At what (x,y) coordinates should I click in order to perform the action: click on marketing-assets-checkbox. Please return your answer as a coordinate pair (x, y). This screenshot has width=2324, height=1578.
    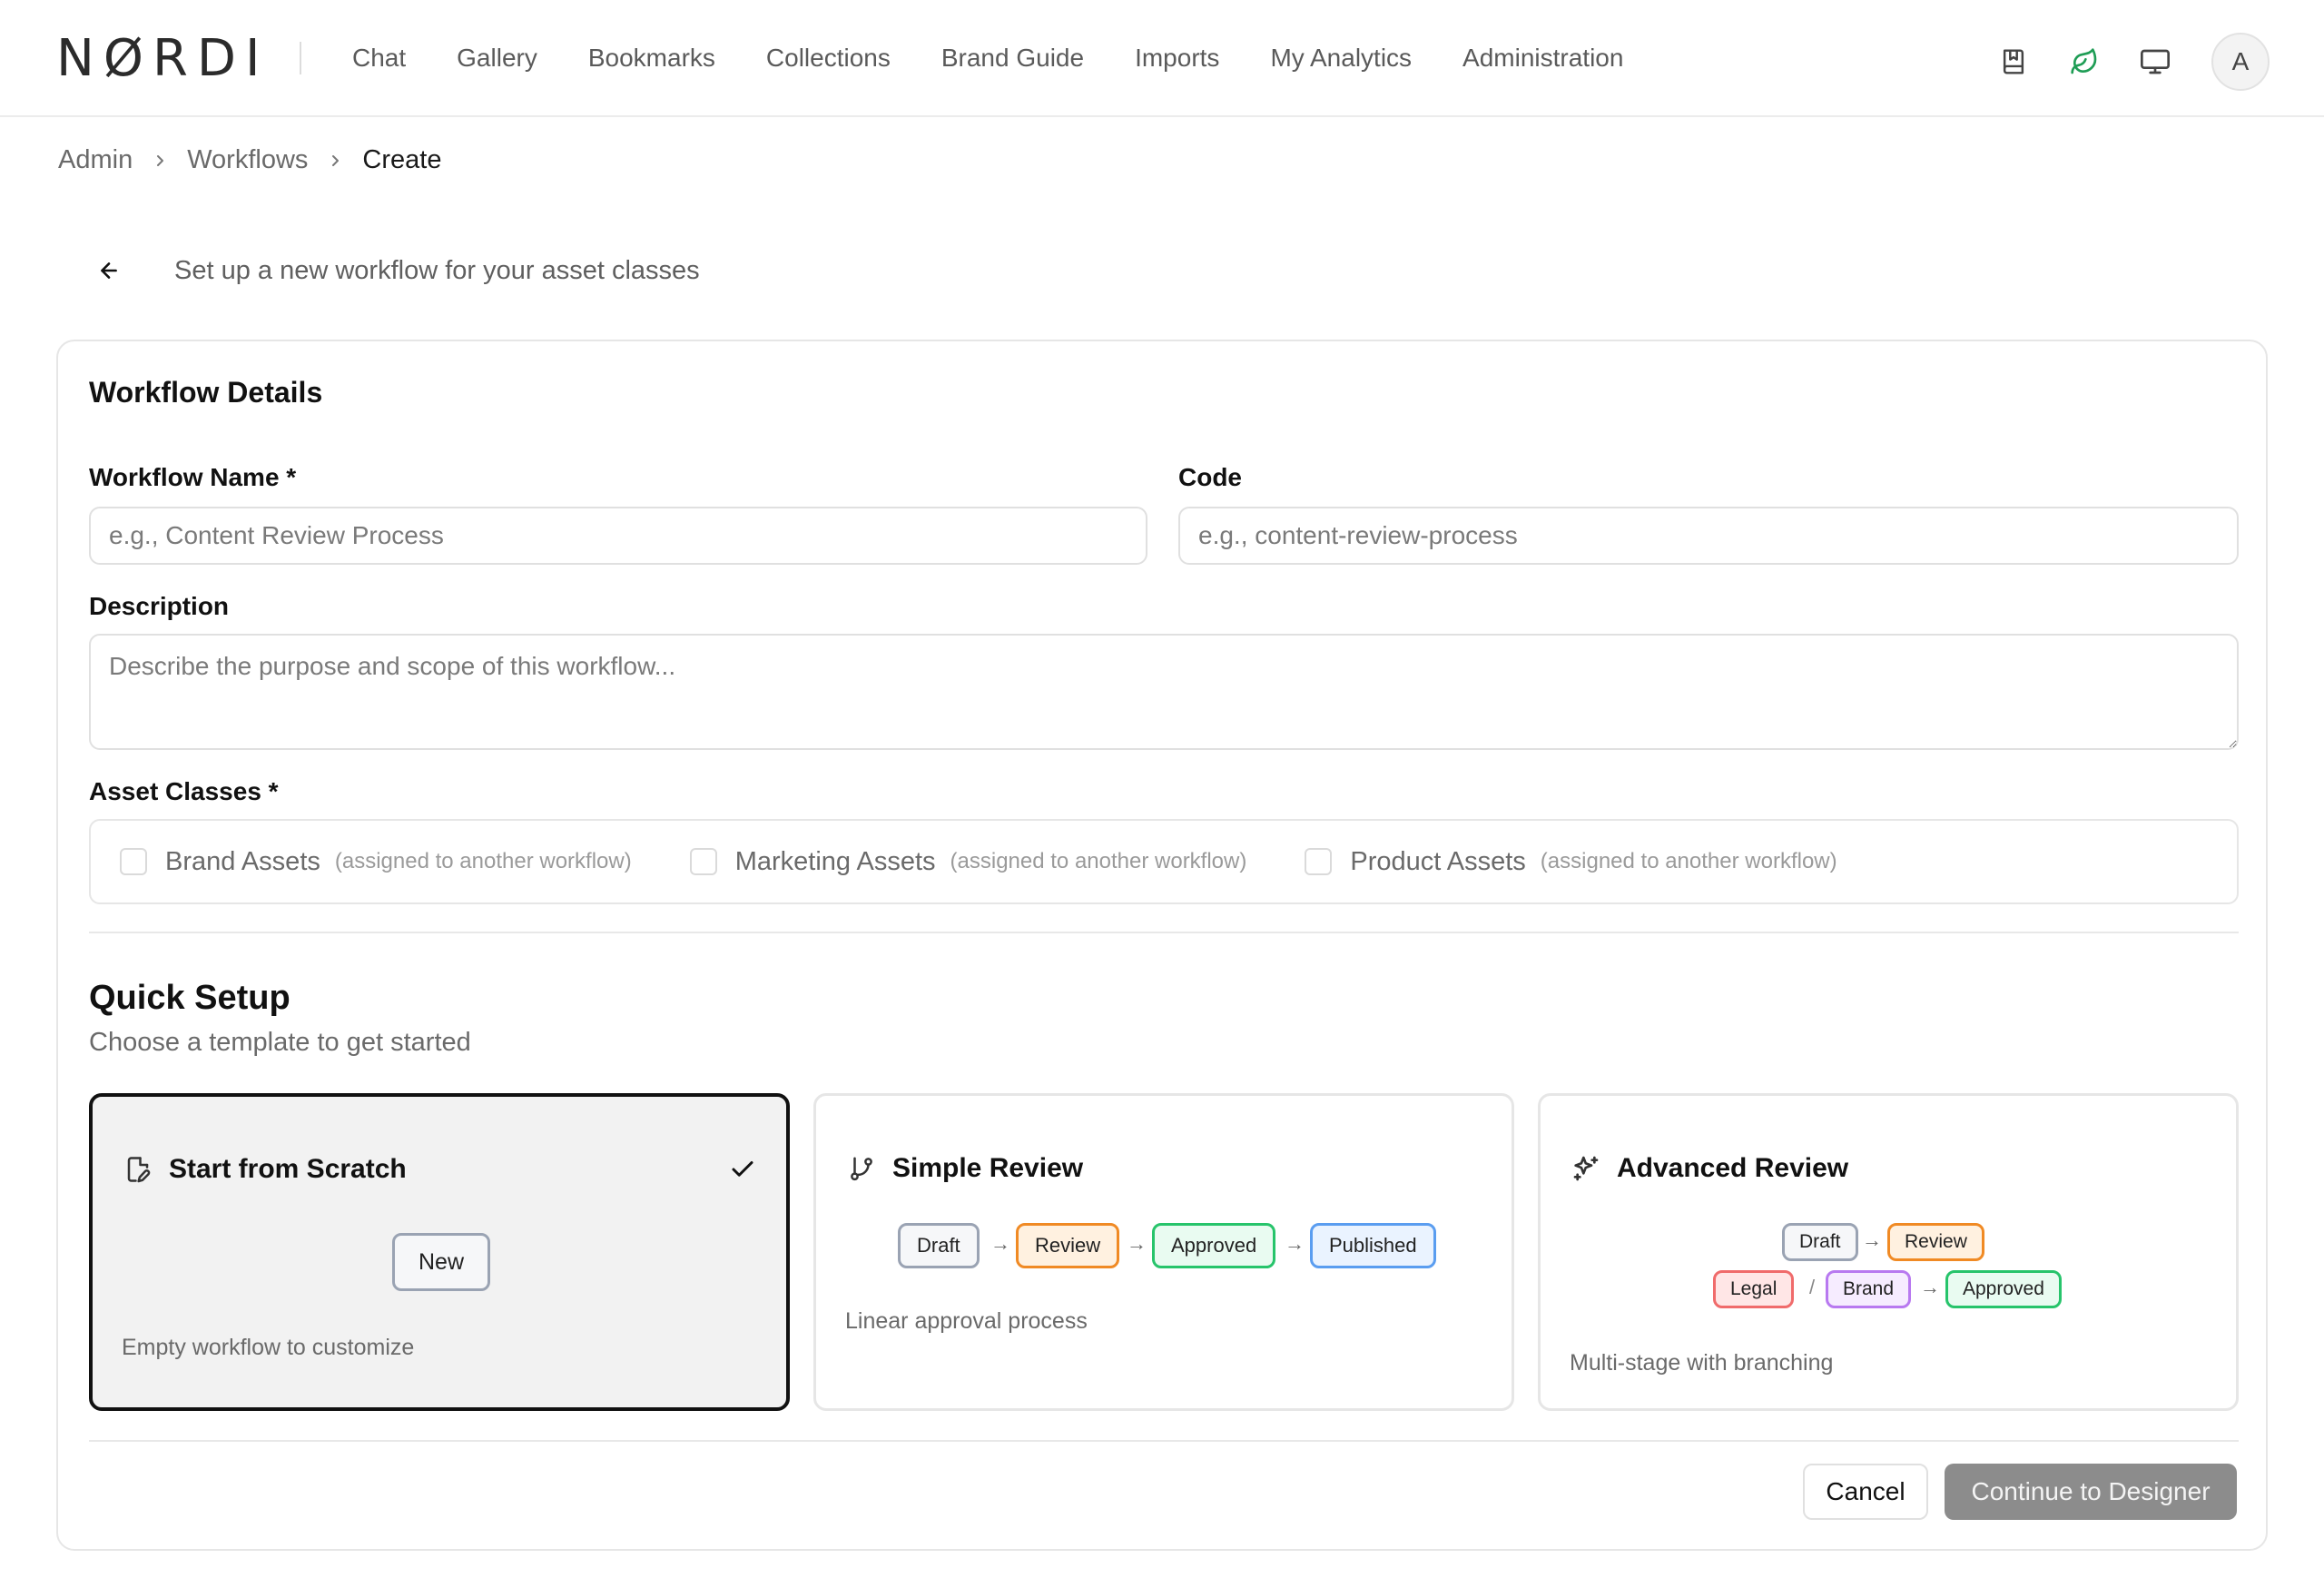
    Looking at the image, I should click on (703, 862).